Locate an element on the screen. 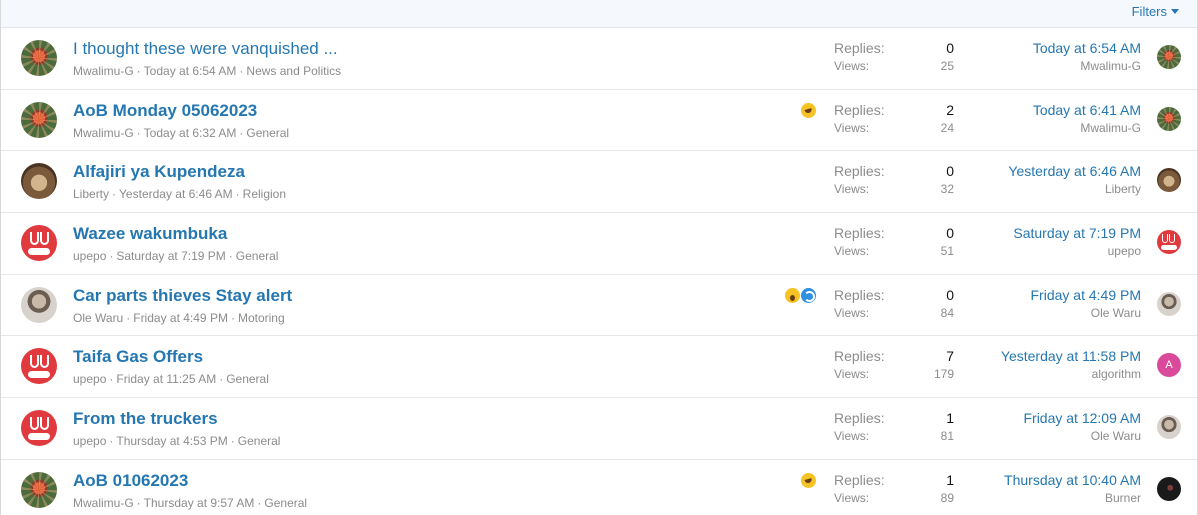 The width and height of the screenshot is (1198, 515). thread-title-link: From the truckers is located at coordinates (145, 419).